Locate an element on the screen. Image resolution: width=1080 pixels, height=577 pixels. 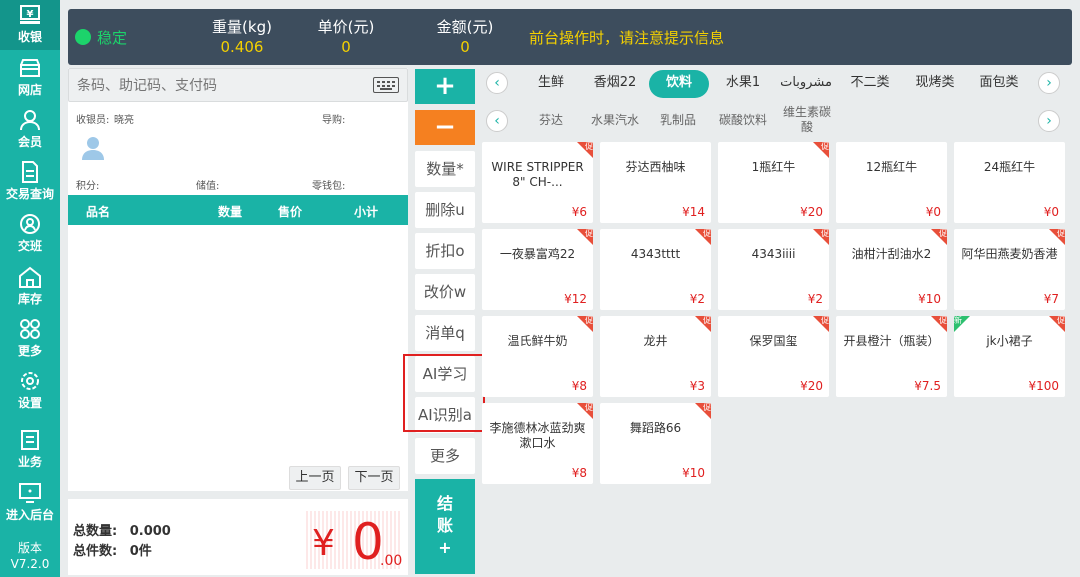
checkout-button: 结 账 + is located at coordinates (445, 526).